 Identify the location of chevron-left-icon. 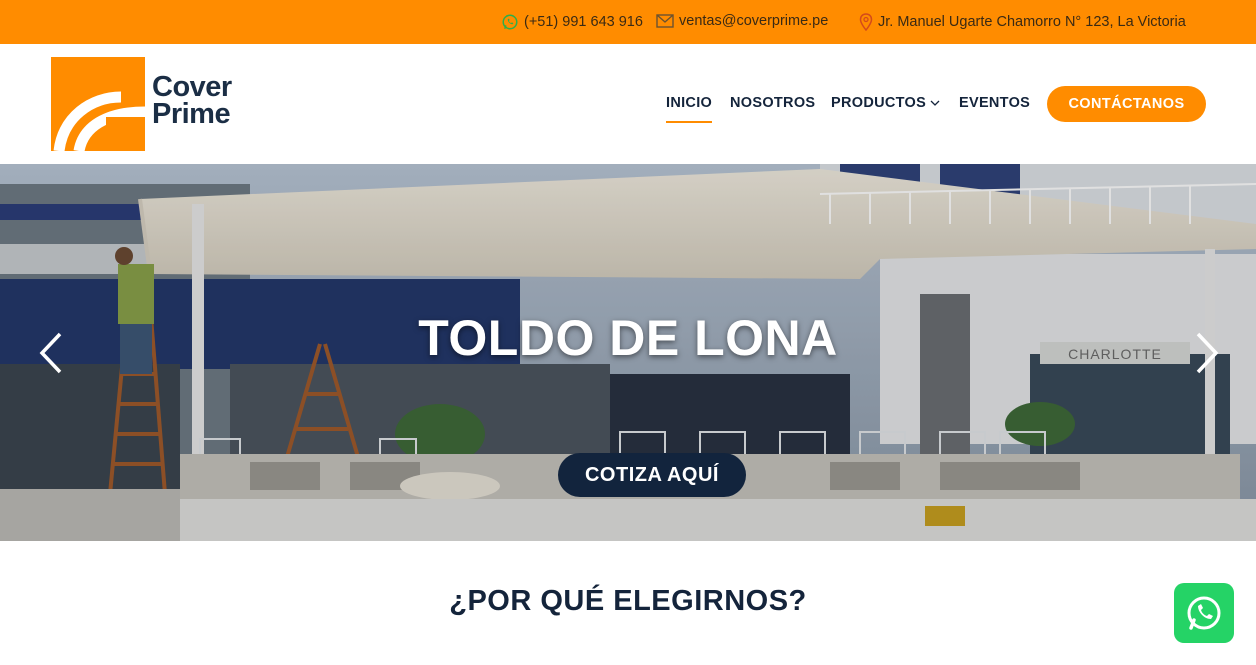
(51, 353).